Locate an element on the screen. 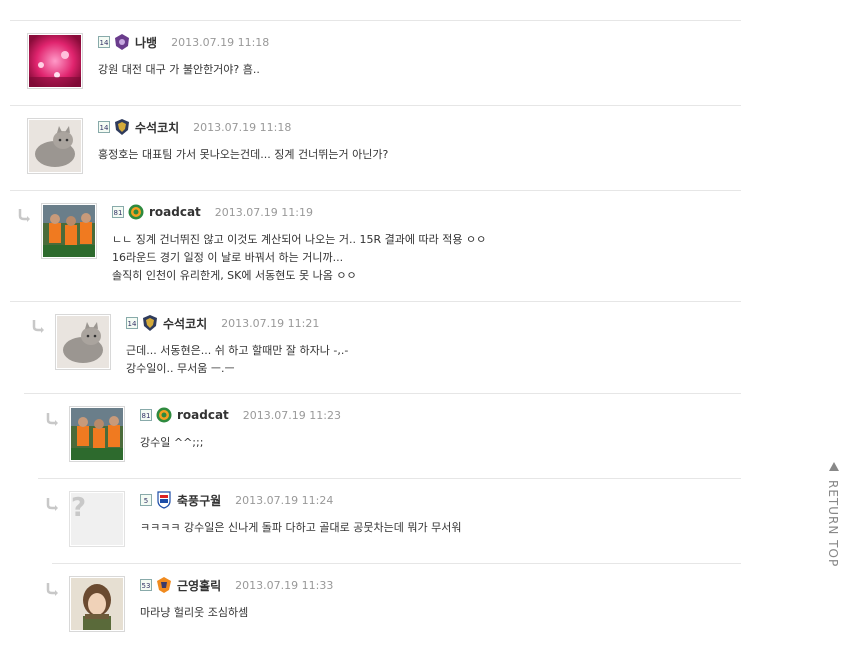 This screenshot has width=842, height=645. comment-line: 솔직히 인천이 유리한게, SK에 서동현도 못 나옴 ㅇㅇ is located at coordinates (234, 275).